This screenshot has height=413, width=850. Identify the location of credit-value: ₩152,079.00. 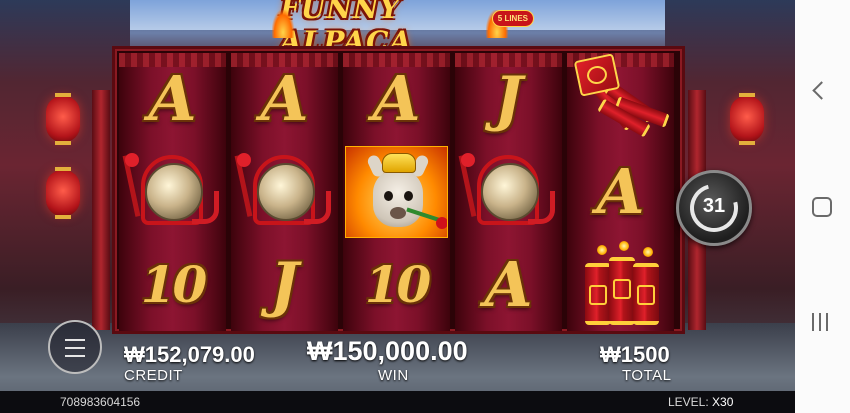
(189, 354).